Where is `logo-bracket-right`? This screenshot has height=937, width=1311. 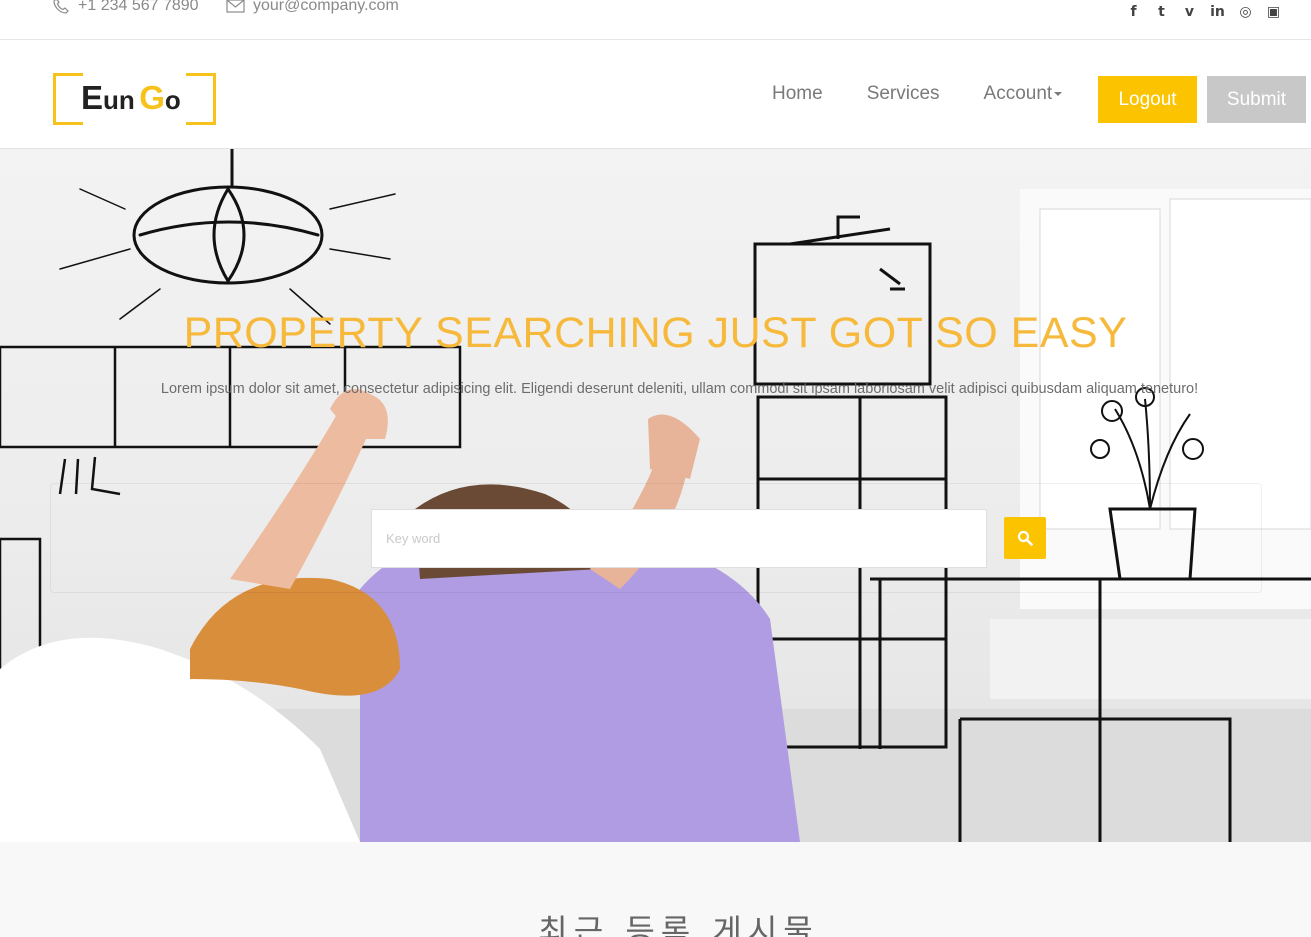 logo-bracket-right is located at coordinates (201, 99).